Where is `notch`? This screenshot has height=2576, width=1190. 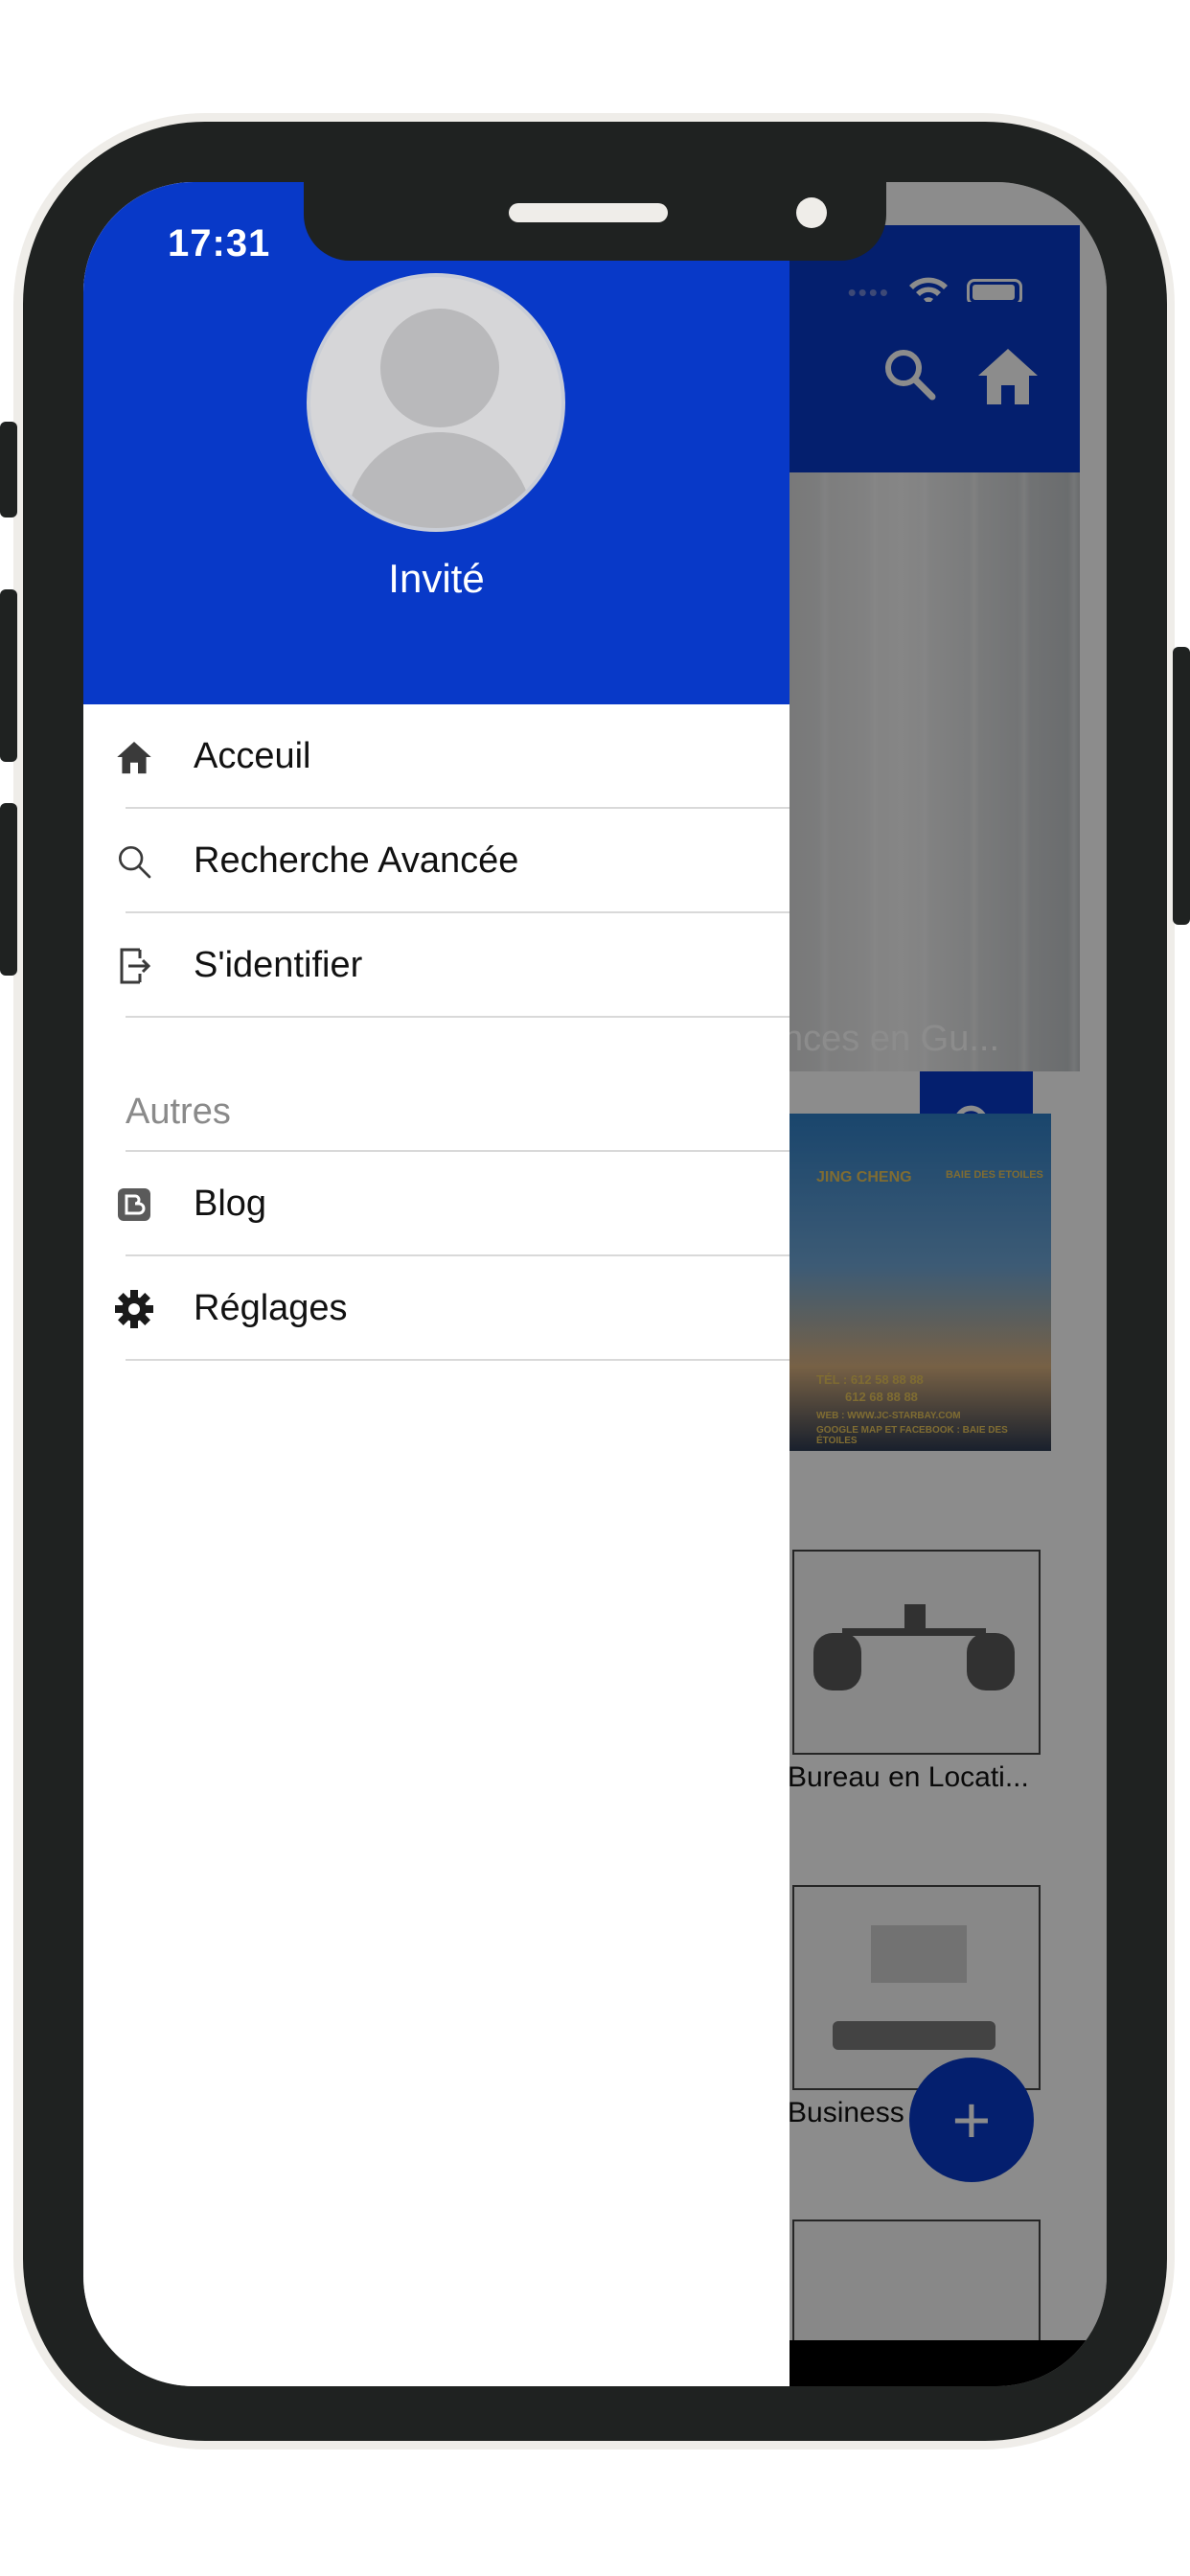
notch is located at coordinates (595, 221).